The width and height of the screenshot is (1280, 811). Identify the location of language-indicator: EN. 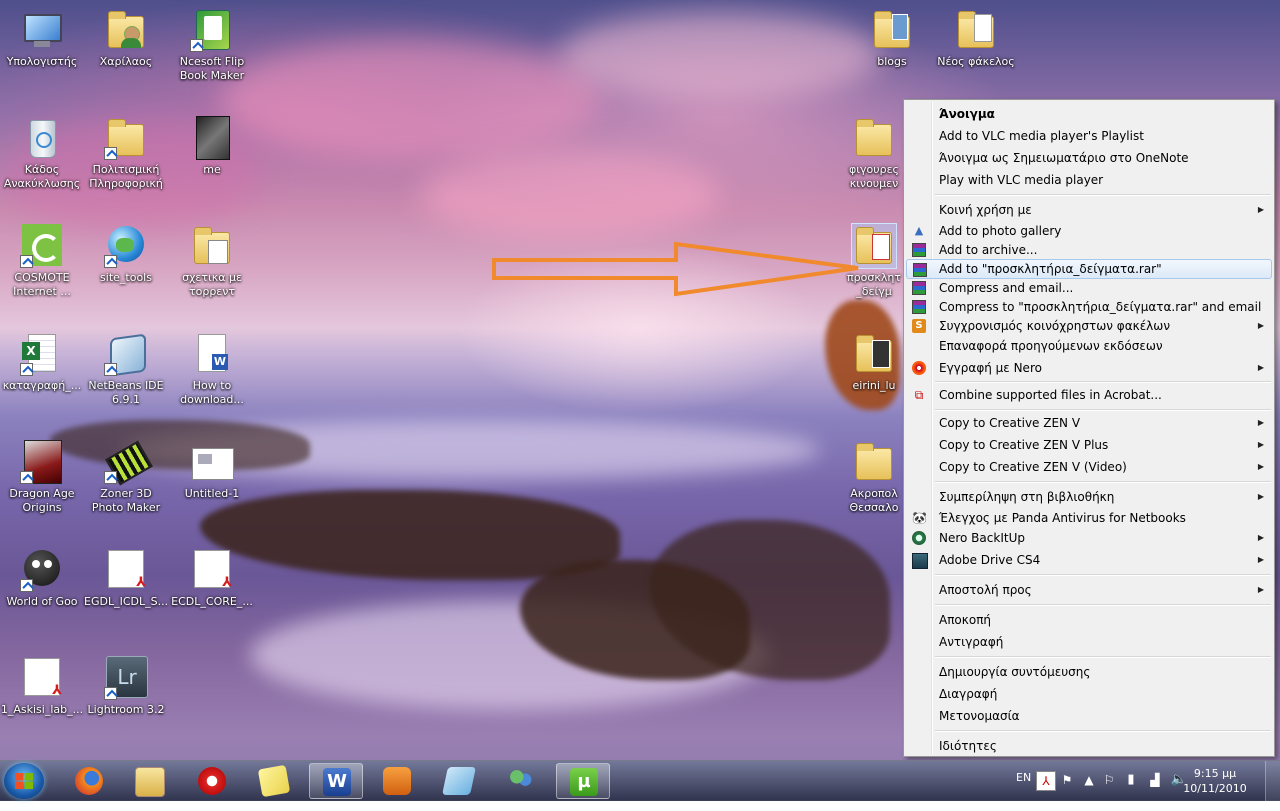
(1023, 791).